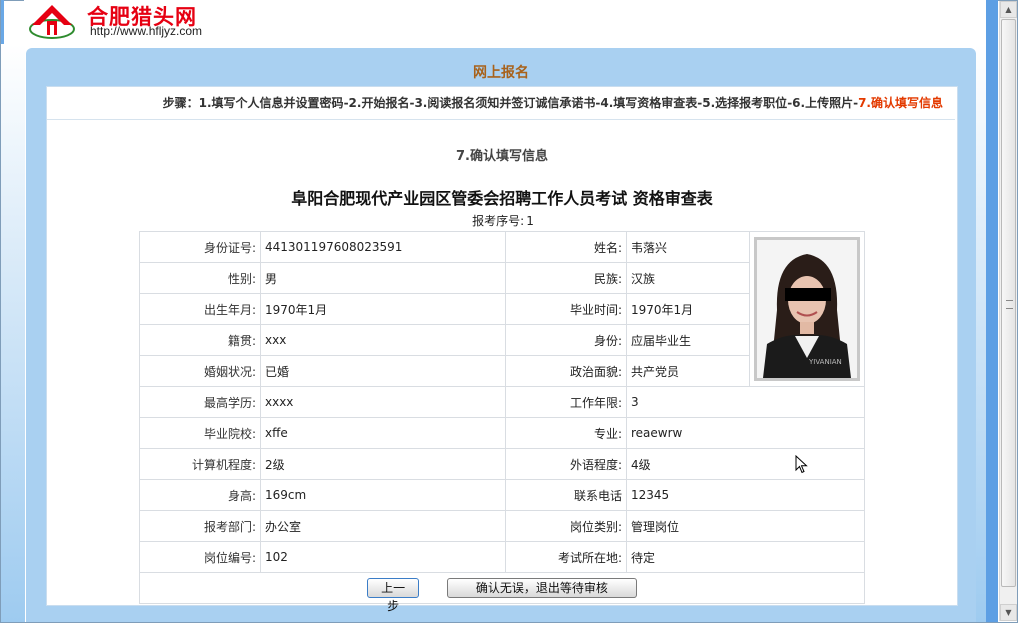 Image resolution: width=1018 pixels, height=623 pixels. I want to click on field-label: 姓名:, so click(566, 247).